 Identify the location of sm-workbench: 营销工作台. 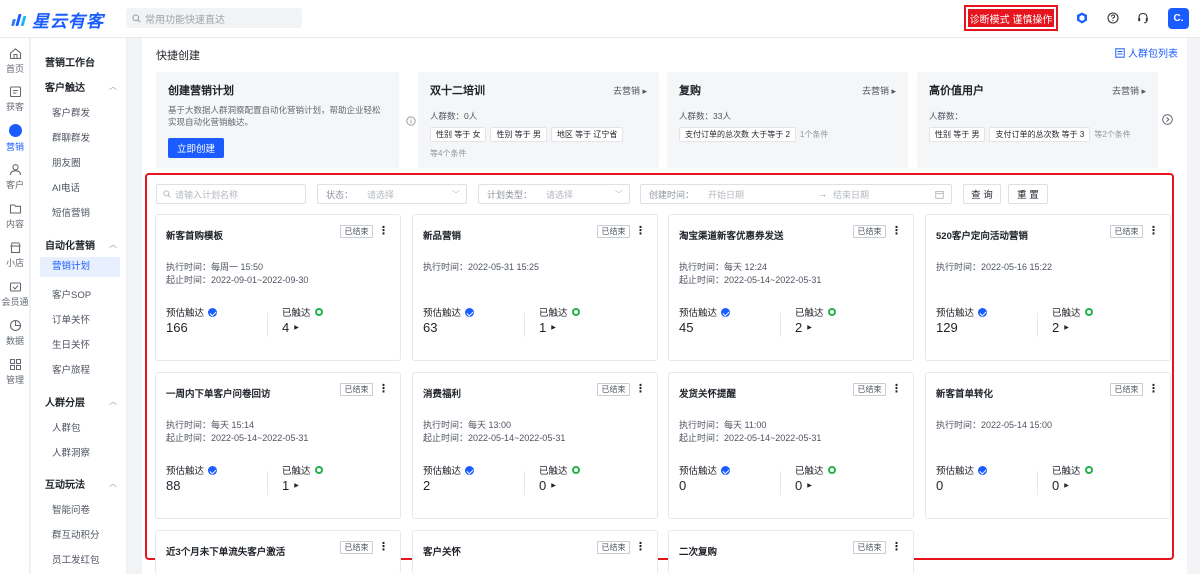
(81, 61).